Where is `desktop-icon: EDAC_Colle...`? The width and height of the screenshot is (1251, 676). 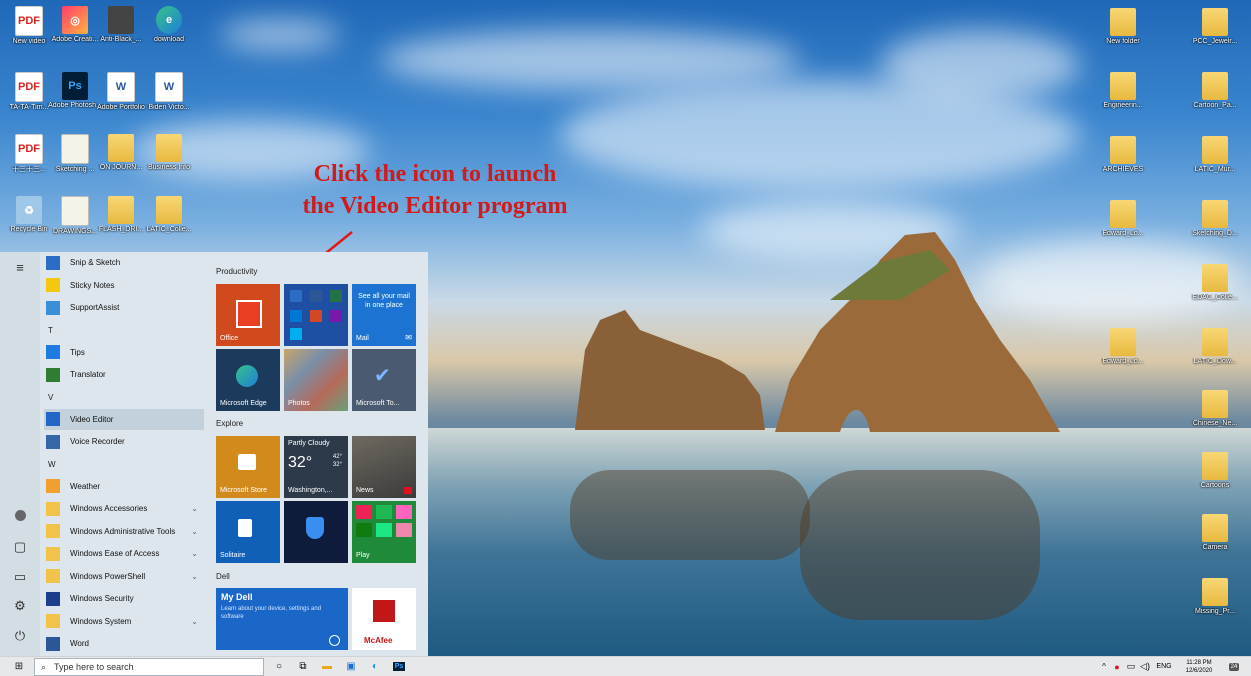
desktop-icon: EDAC_Colle... is located at coordinates (1215, 283).